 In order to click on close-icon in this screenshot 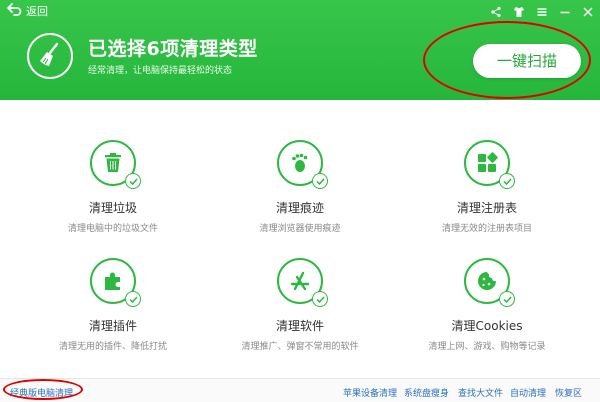, I will do `click(588, 10)`.